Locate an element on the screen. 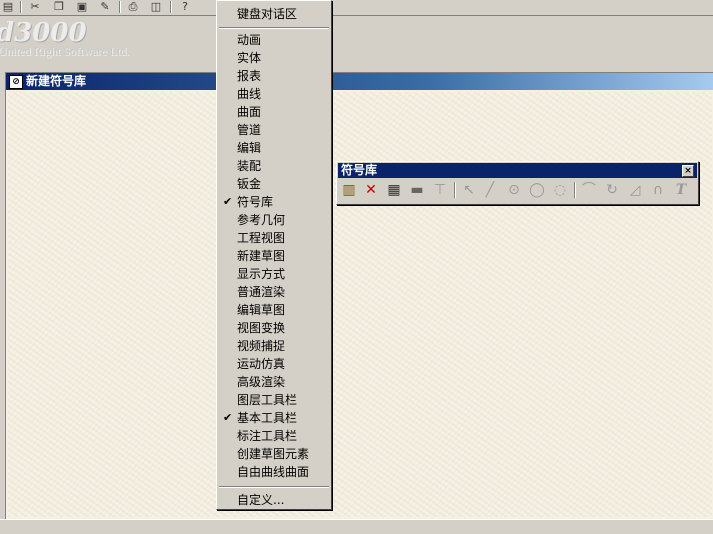 The height and width of the screenshot is (534, 713). close-icon: × is located at coordinates (688, 171).